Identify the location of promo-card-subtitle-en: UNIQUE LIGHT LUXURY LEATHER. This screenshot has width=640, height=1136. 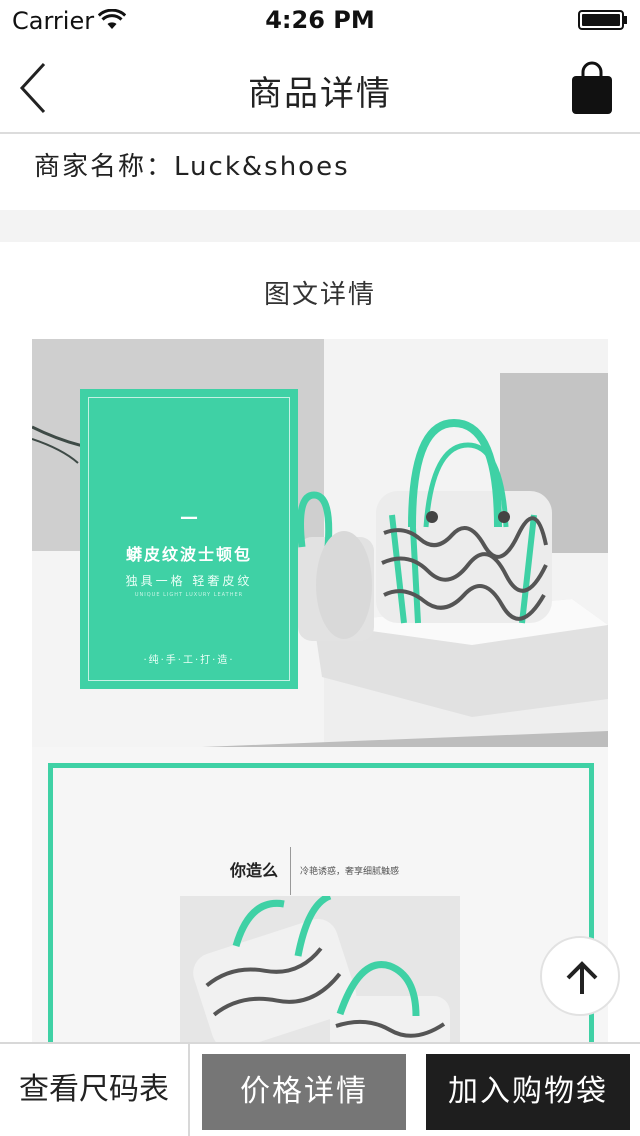
(189, 595).